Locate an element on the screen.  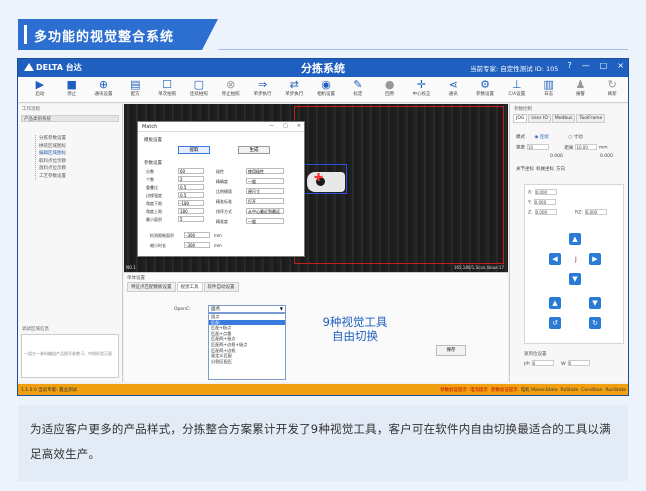
toolbar-continuous: ▢ 连续拍照 is located at coordinates (199, 89).